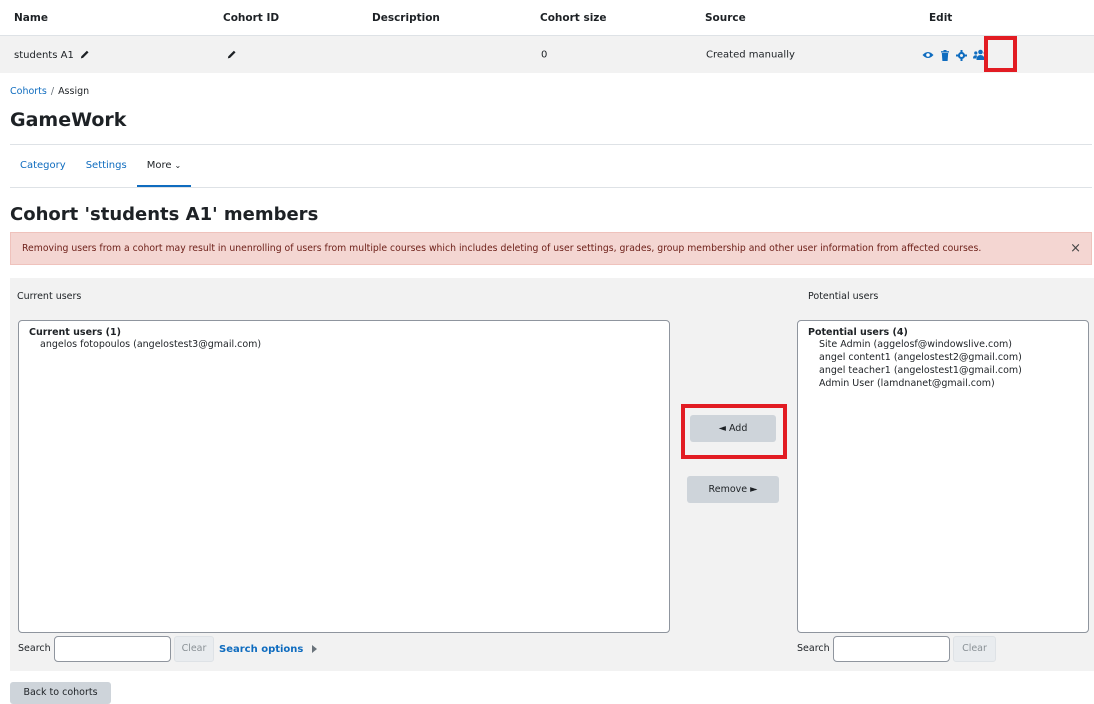 The height and width of the screenshot is (704, 1094). I want to click on header-name: Name, so click(31, 17).